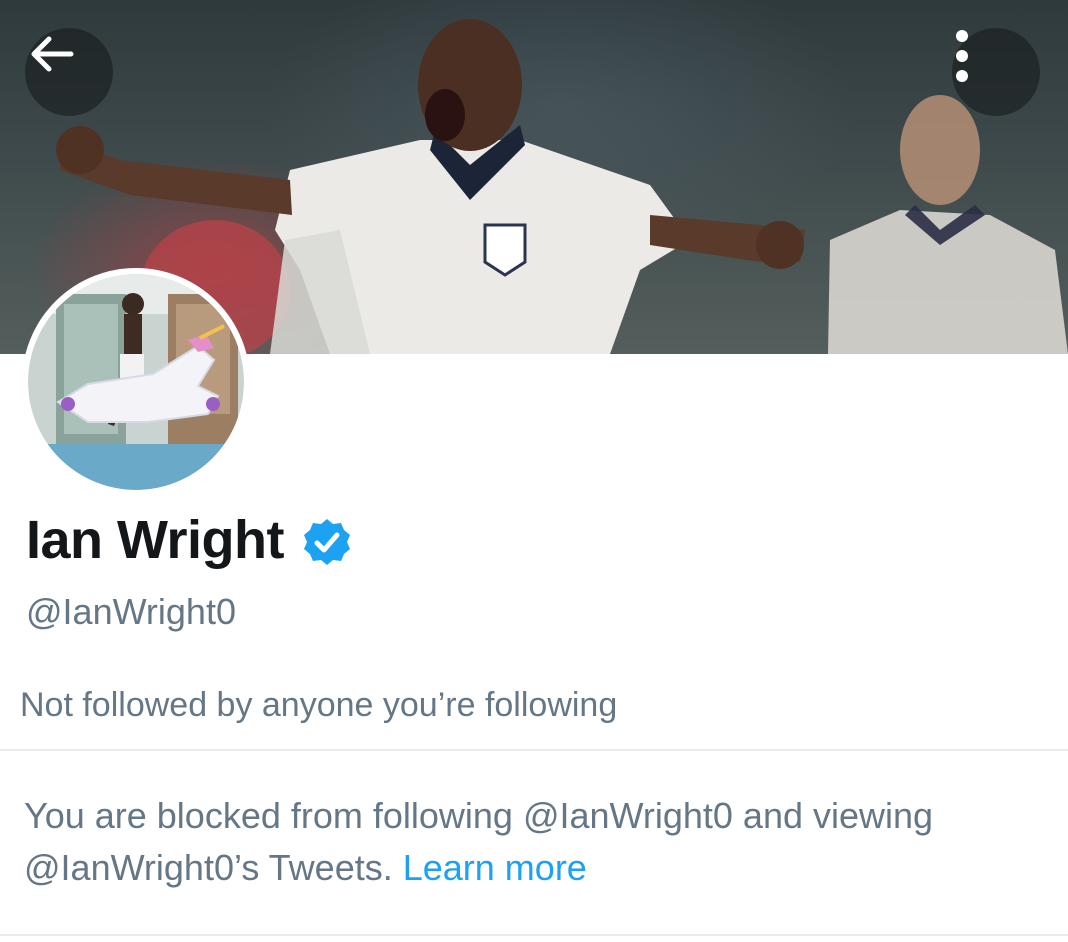 This screenshot has height=942, width=1068. I want to click on back-button, so click(69, 72).